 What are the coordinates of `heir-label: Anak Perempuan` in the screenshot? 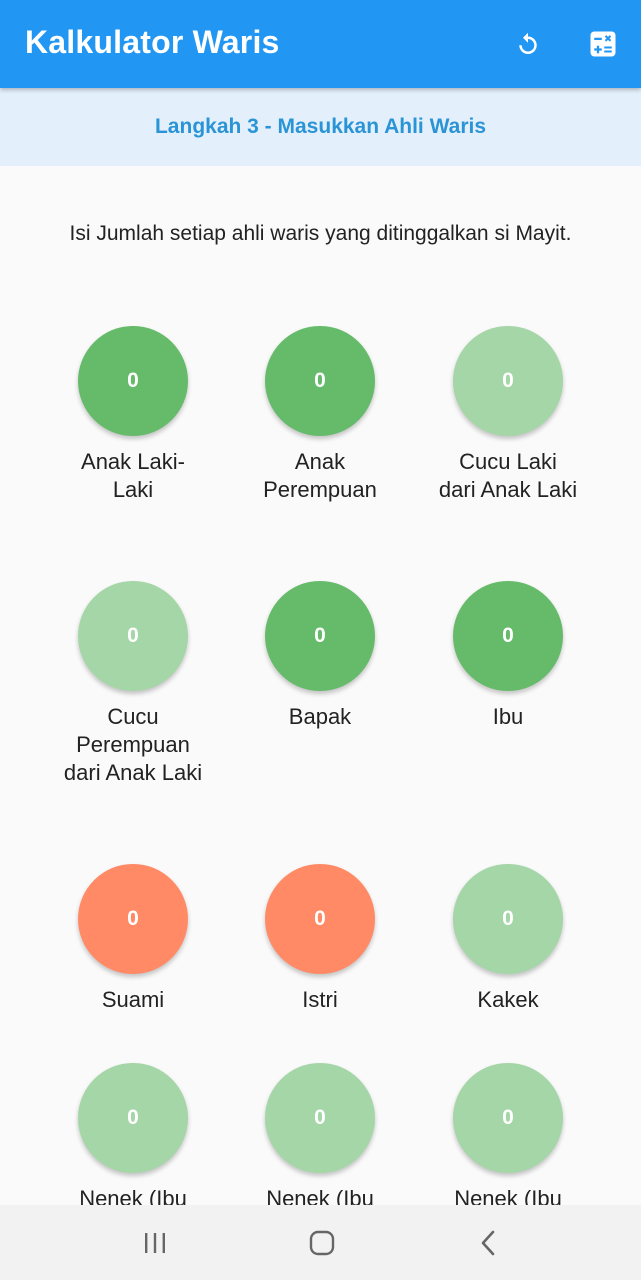 It's located at (320, 475).